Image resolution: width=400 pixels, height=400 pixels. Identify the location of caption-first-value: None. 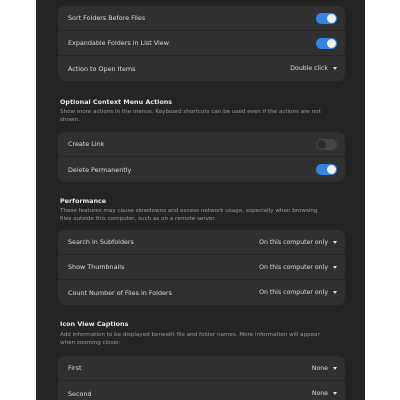
(319, 368).